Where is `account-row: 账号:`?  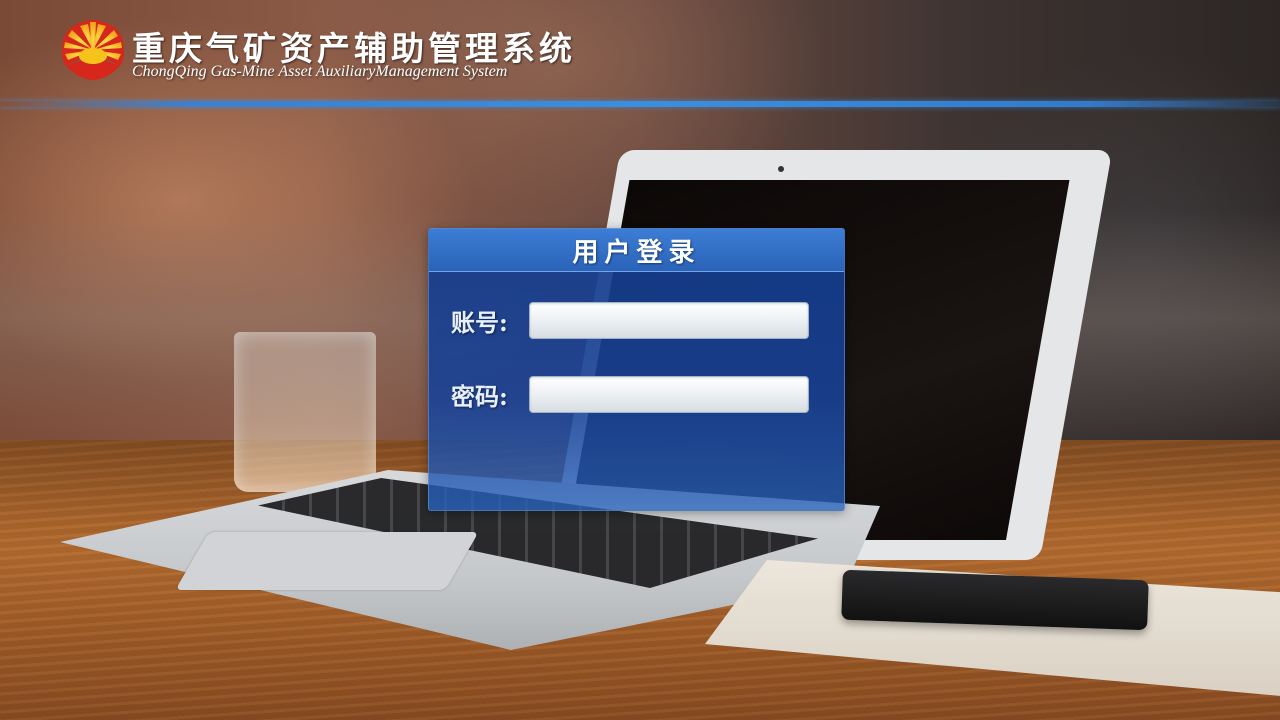
account-row: 账号: is located at coordinates (630, 320).